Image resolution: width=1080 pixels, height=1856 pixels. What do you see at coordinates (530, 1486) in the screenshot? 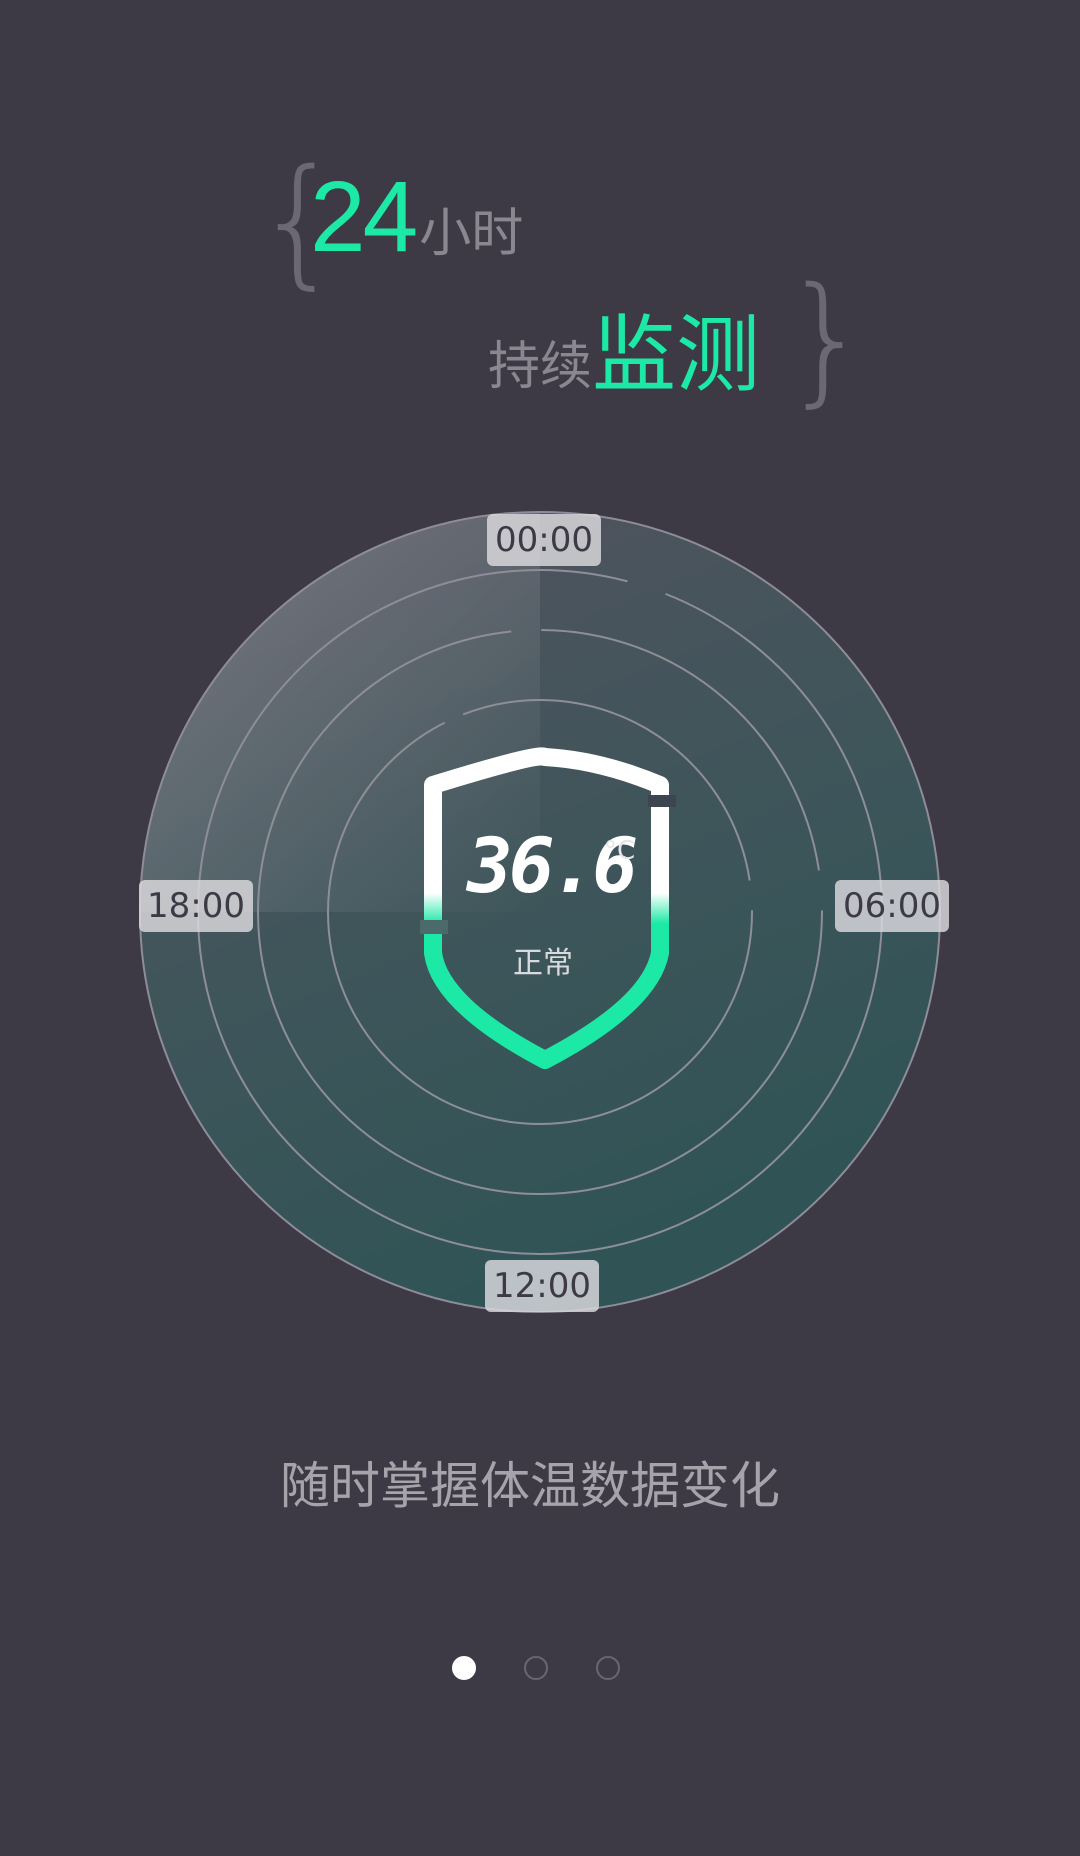
I see `feature-caption: 随时掌握体温数据变化` at bounding box center [530, 1486].